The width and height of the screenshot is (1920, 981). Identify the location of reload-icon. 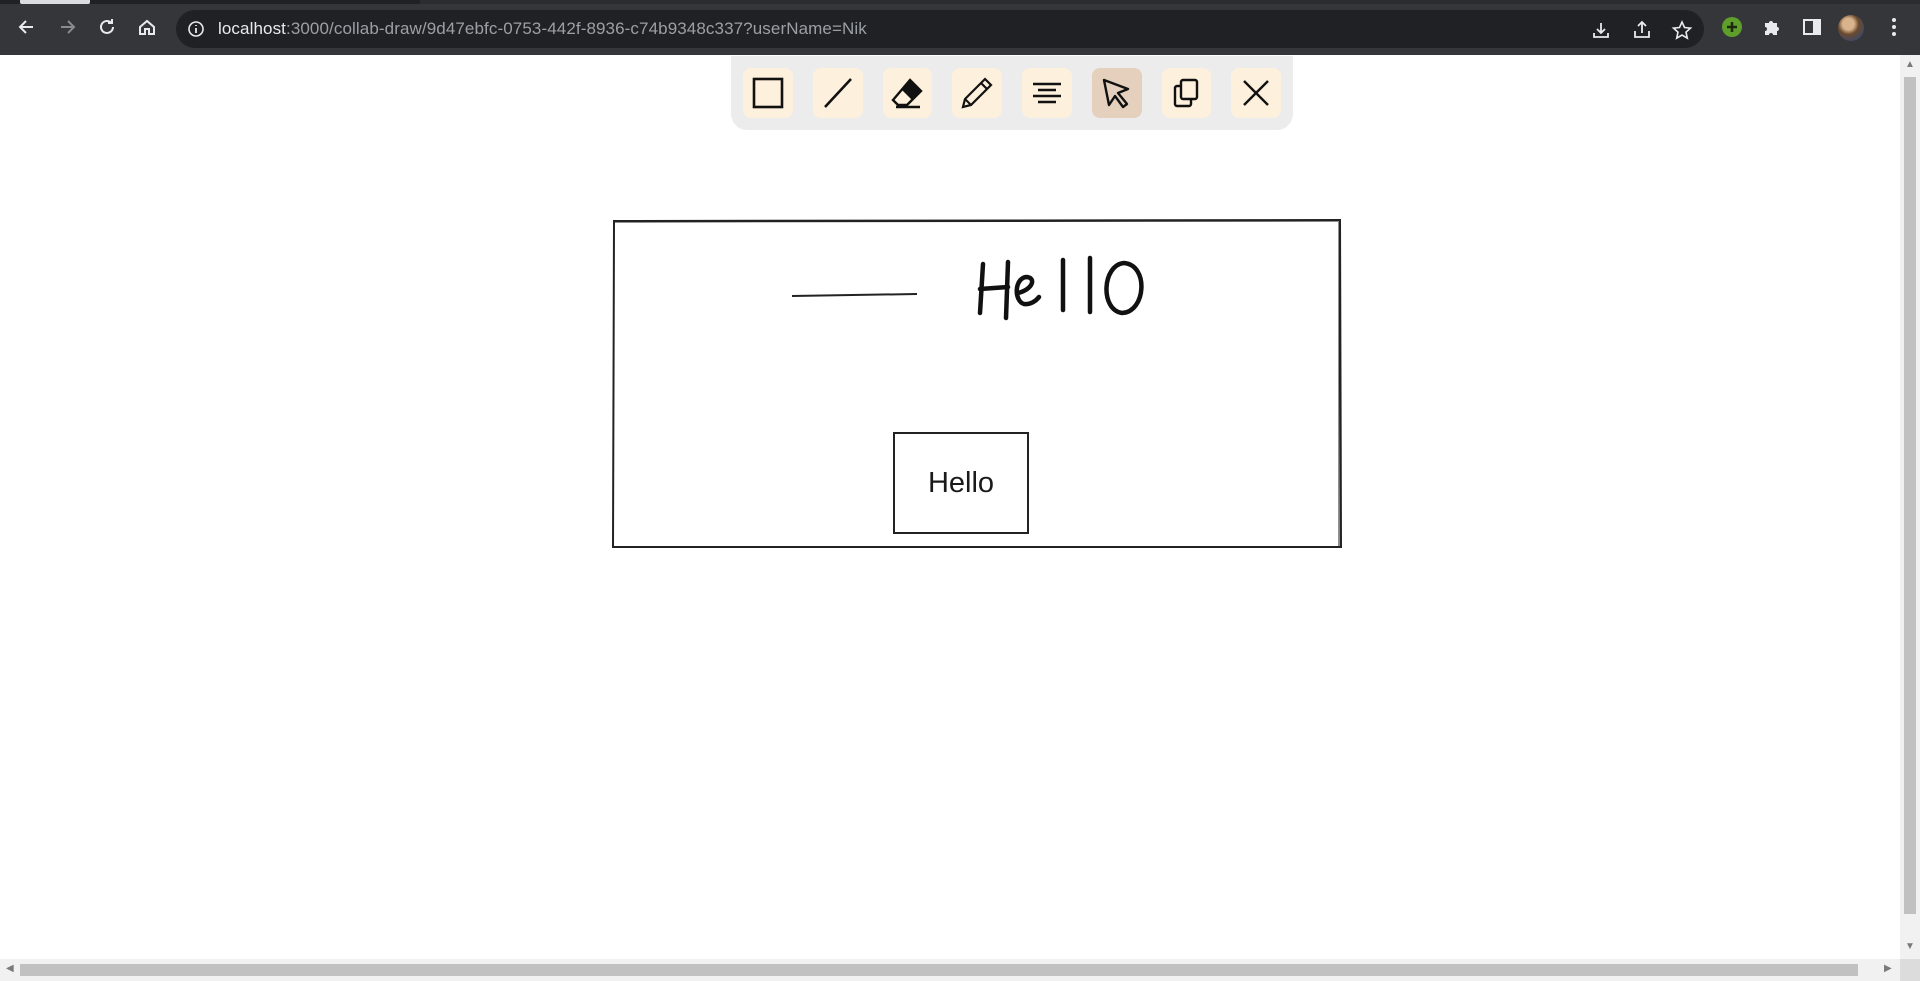
(107, 27).